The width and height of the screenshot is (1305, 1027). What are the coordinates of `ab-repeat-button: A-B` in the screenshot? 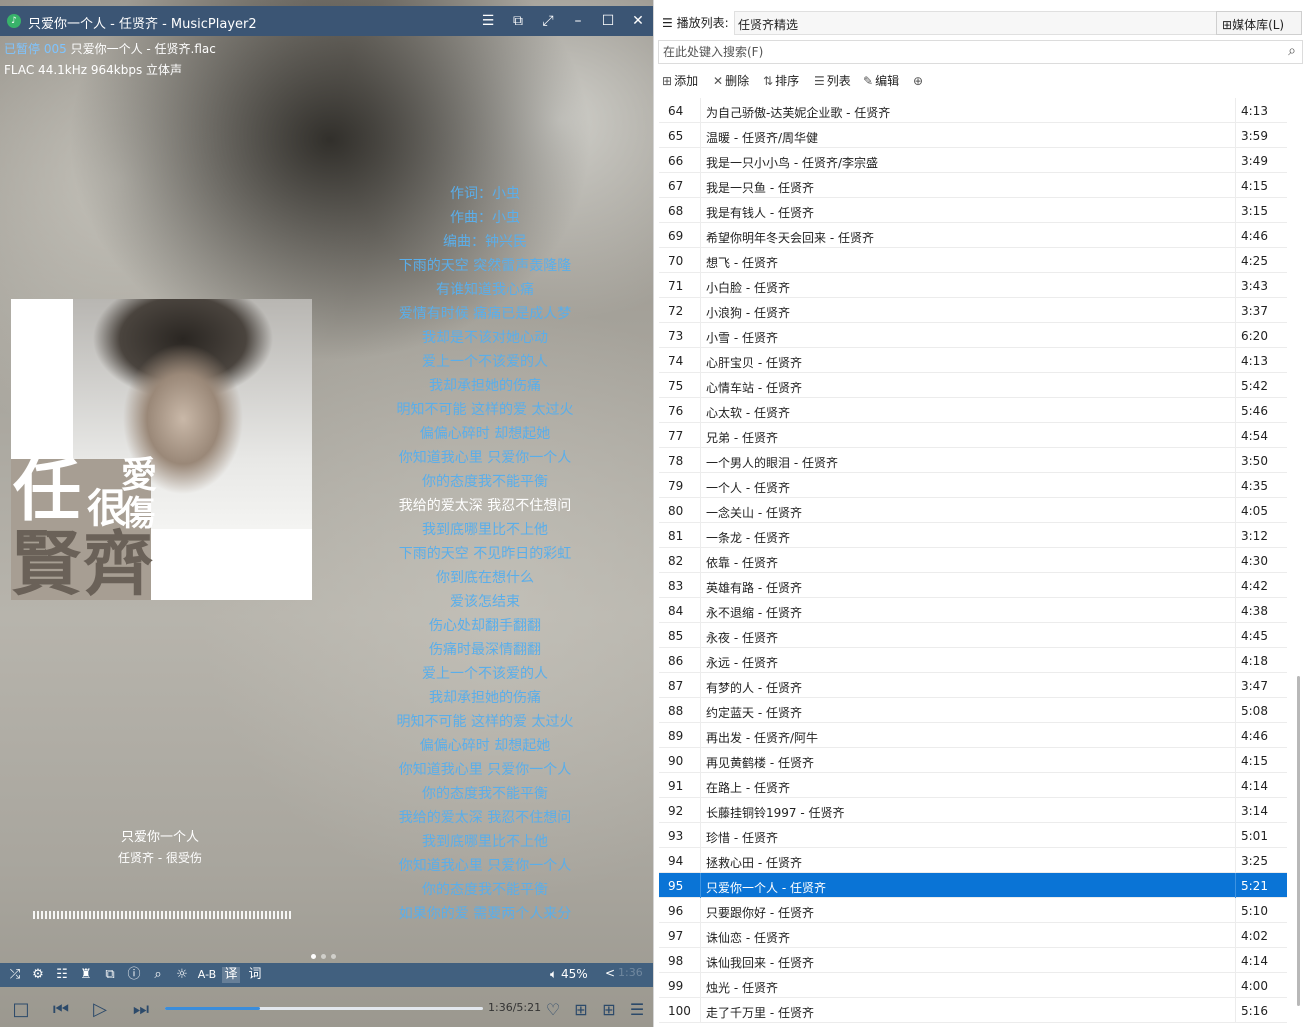 It's located at (207, 975).